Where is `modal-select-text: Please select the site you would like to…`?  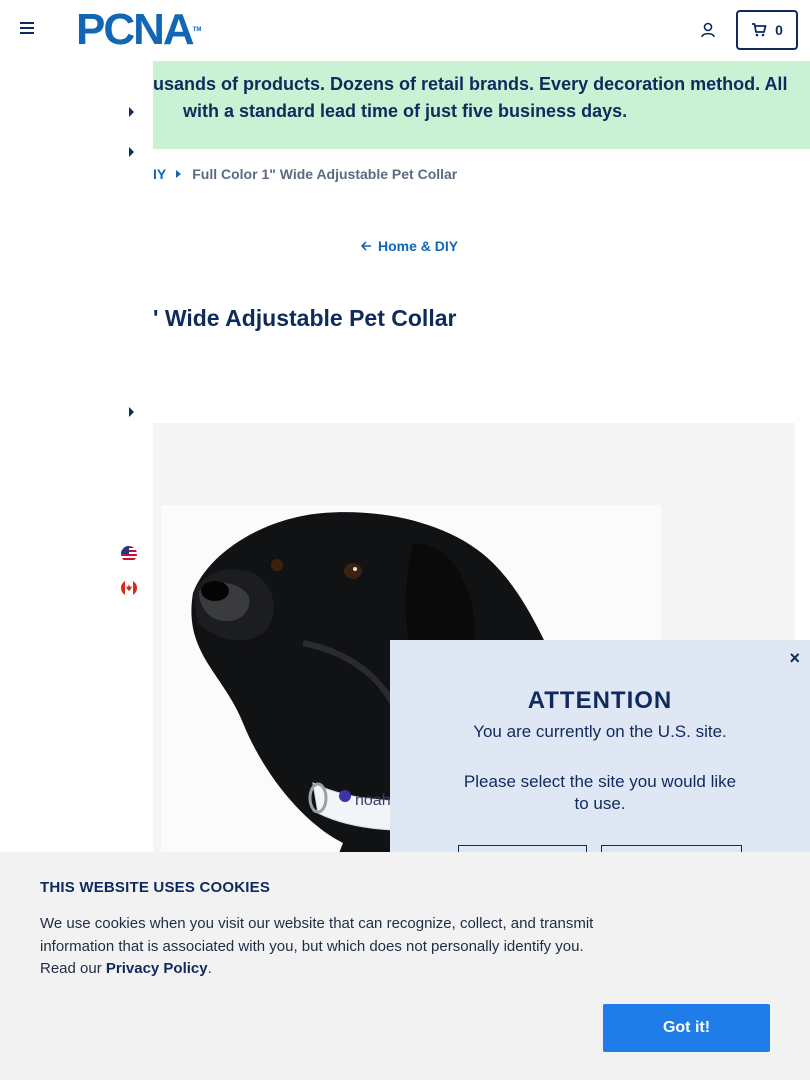 modal-select-text: Please select the site you would like to… is located at coordinates (600, 792).